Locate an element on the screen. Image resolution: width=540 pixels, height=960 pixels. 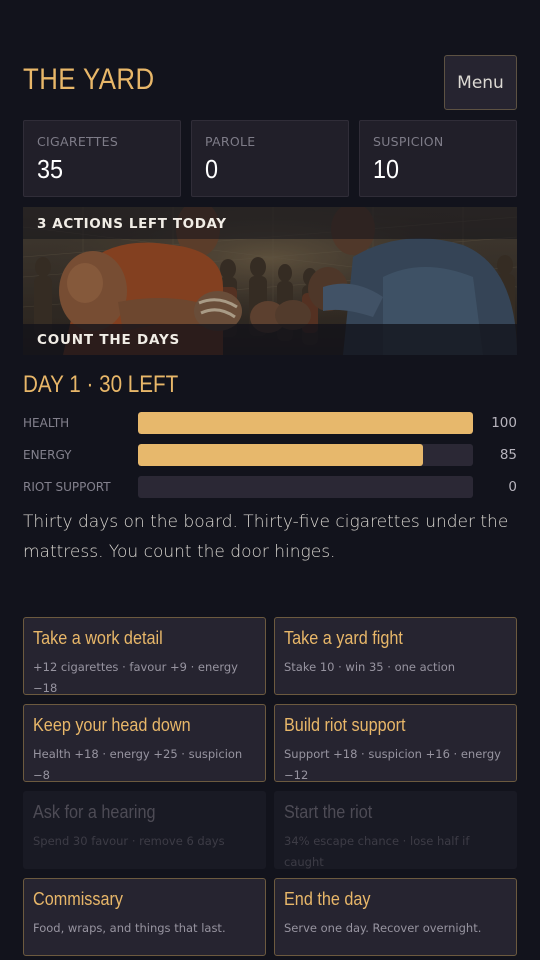
energy-bar is located at coordinates (305, 455).